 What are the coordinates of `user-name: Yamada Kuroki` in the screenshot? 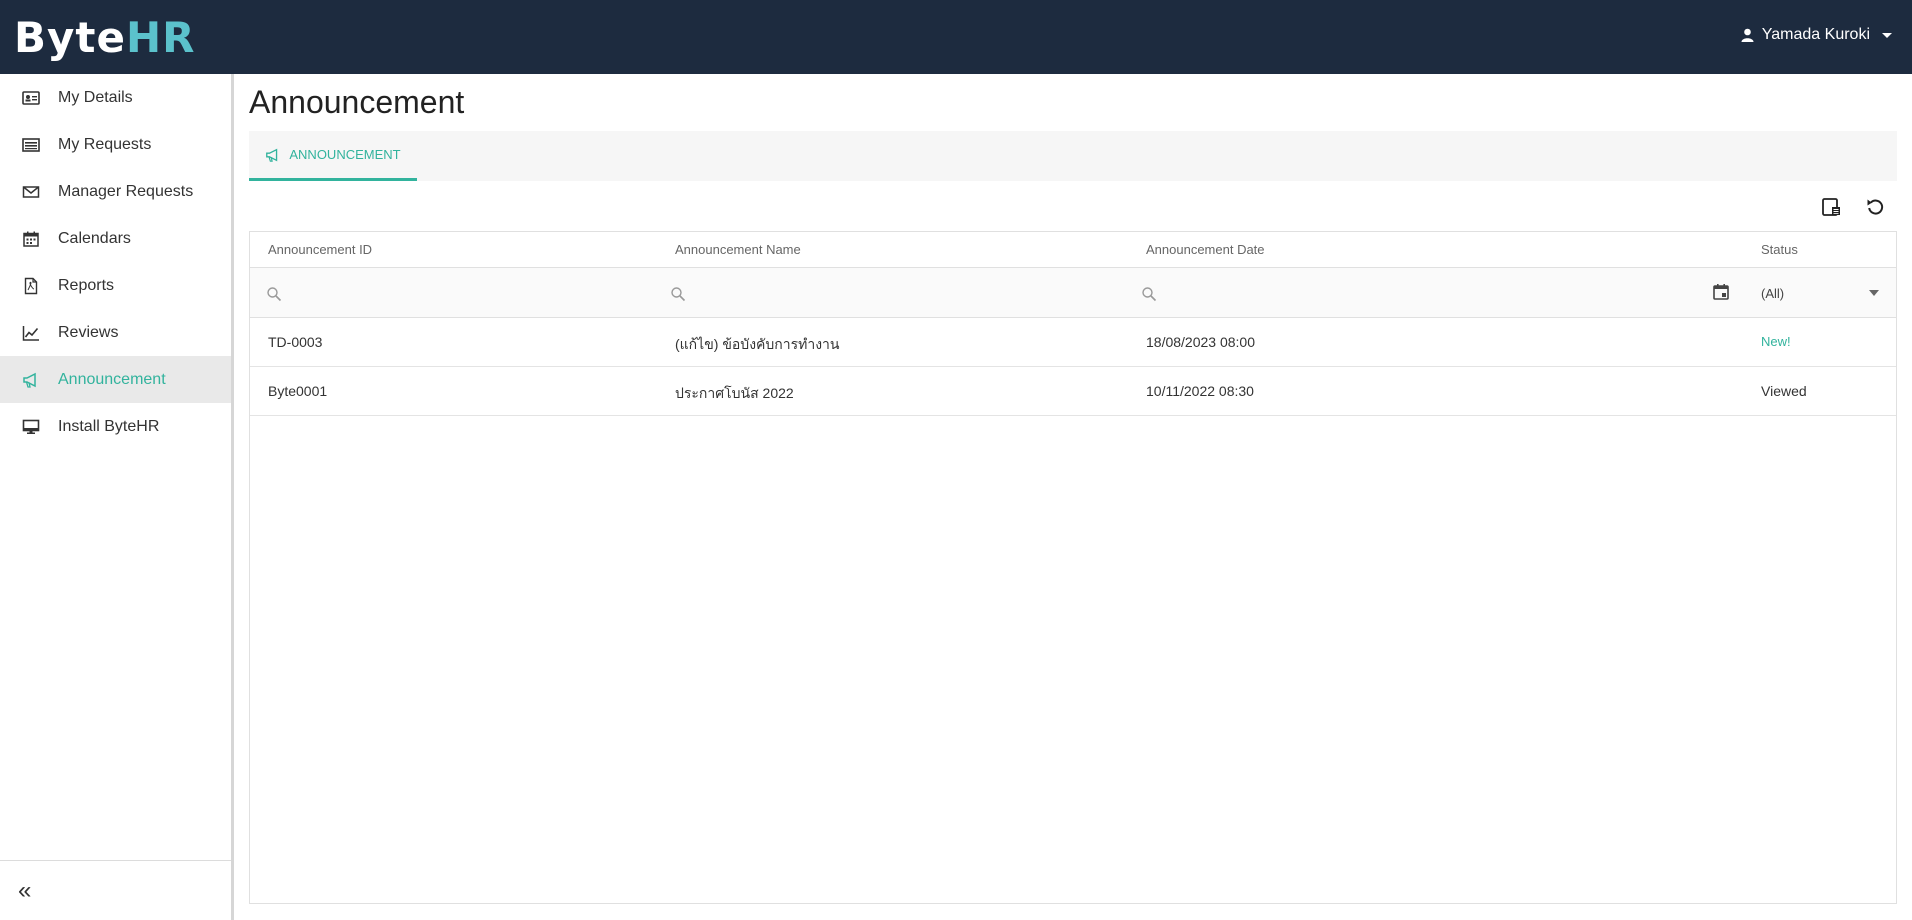 It's located at (1815, 34).